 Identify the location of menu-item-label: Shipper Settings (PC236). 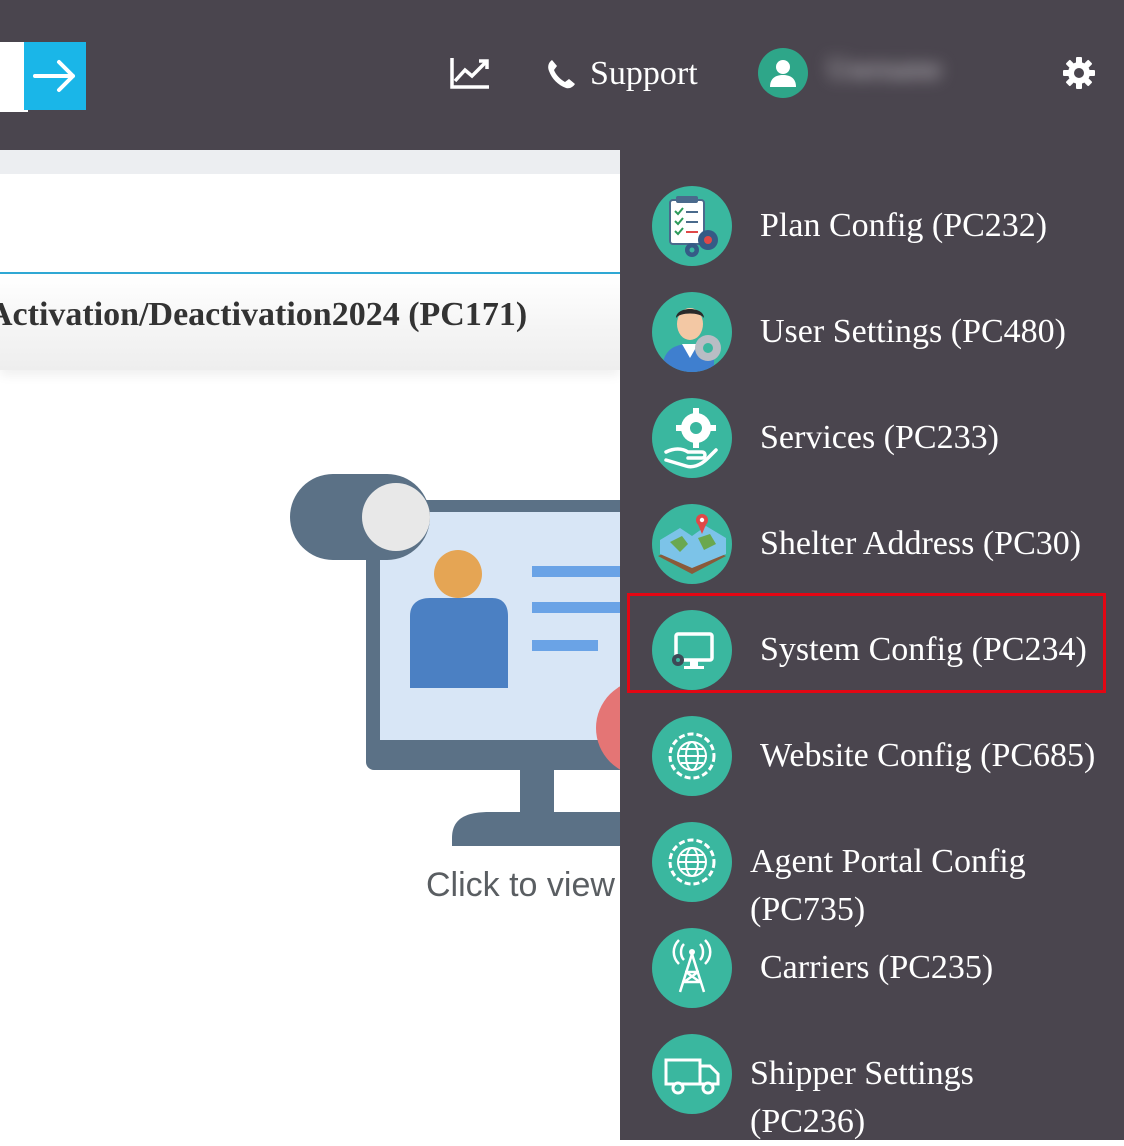
(862, 1097).